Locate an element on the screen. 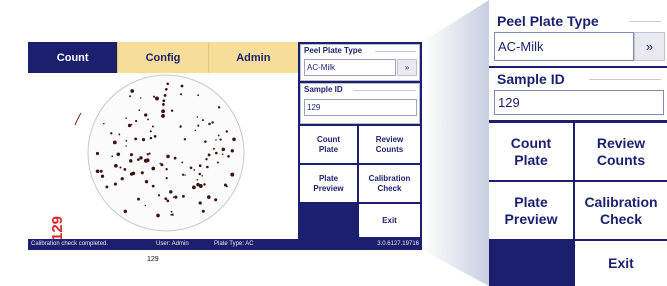  status-version: 3.0.6127.19716 is located at coordinates (398, 244).